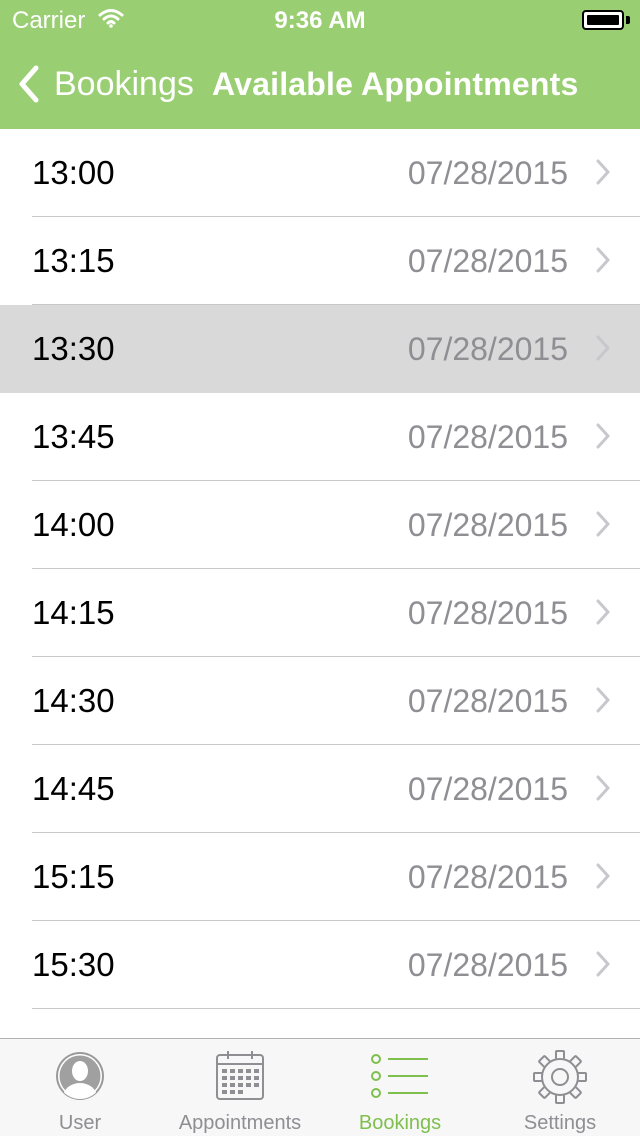 The image size is (640, 1137). Describe the element at coordinates (320, 349) in the screenshot. I see `appointment-row: 13:30 07/28/2015` at that location.